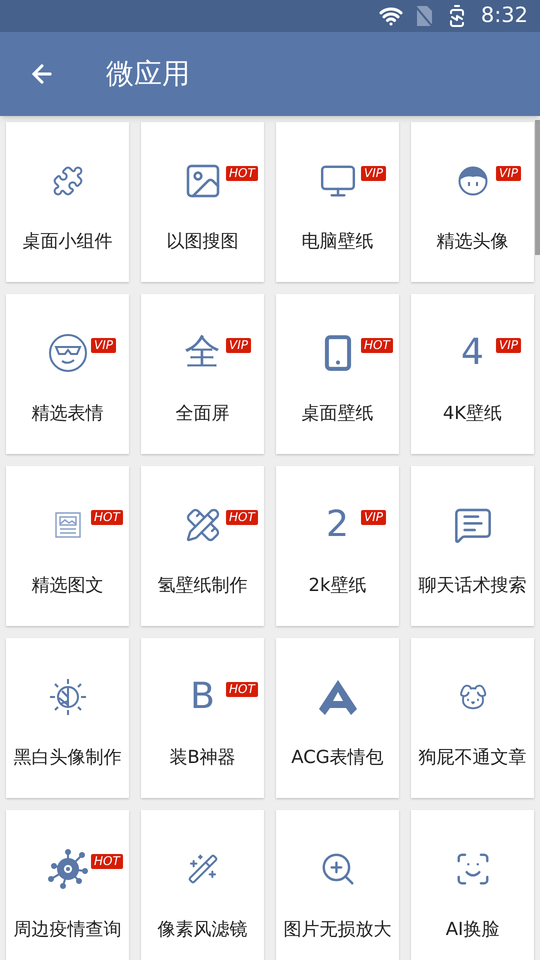  Describe the element at coordinates (202, 868) in the screenshot. I see `magic-wand-icon` at that location.